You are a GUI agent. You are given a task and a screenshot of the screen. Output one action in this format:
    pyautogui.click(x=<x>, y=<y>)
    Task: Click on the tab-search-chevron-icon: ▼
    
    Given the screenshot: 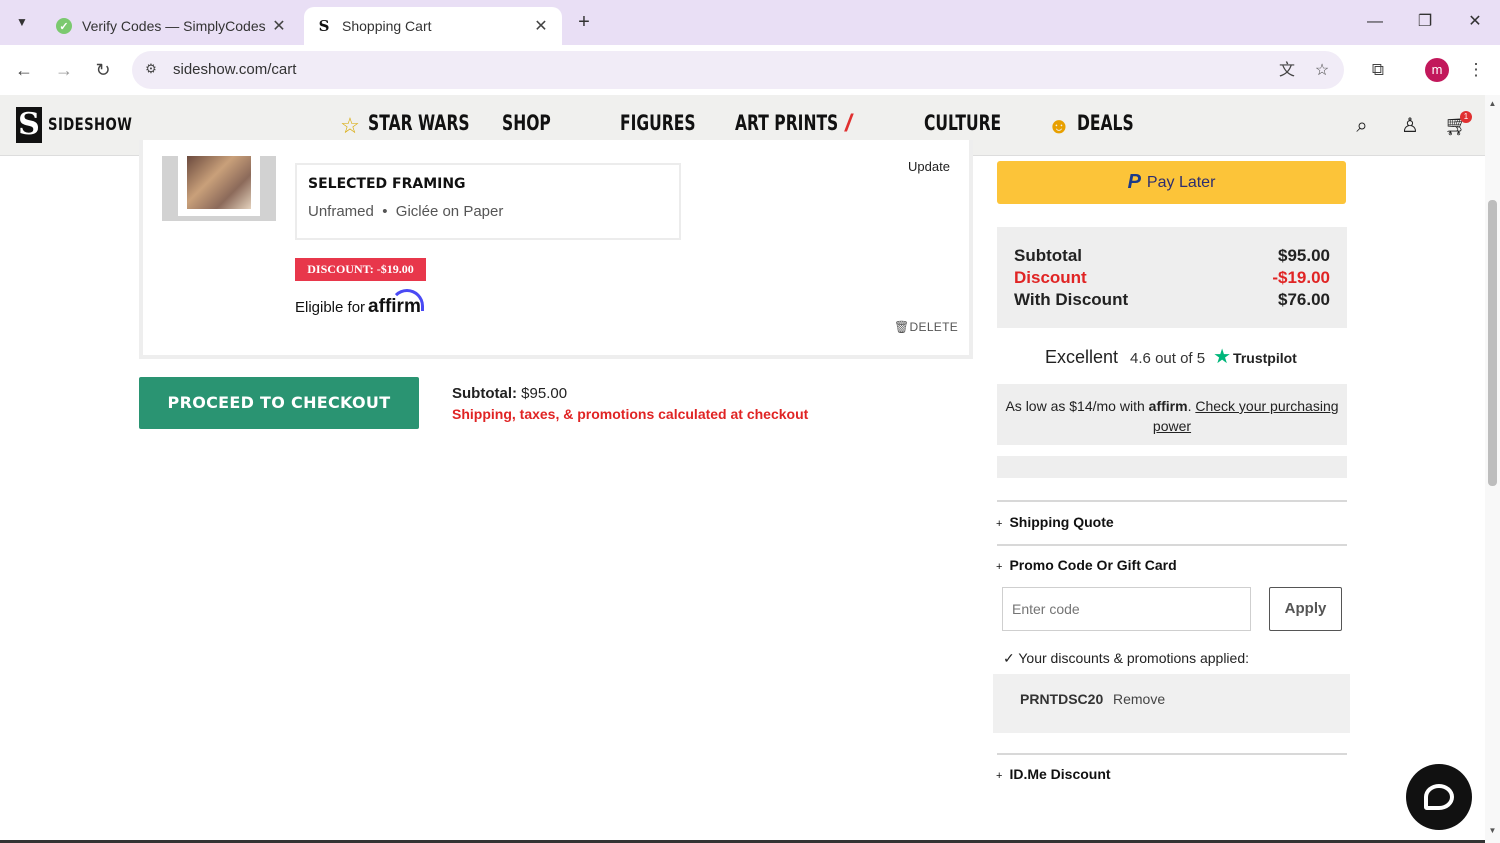 What is the action you would take?
    pyautogui.click(x=22, y=22)
    